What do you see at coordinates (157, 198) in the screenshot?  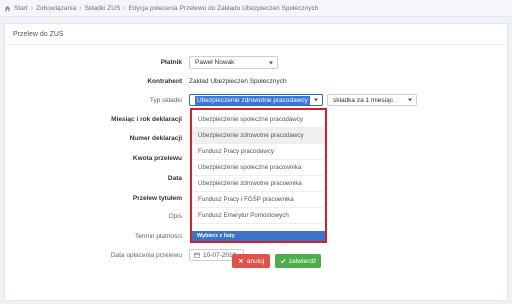 I see `tytul-label: Przelew tytułem` at bounding box center [157, 198].